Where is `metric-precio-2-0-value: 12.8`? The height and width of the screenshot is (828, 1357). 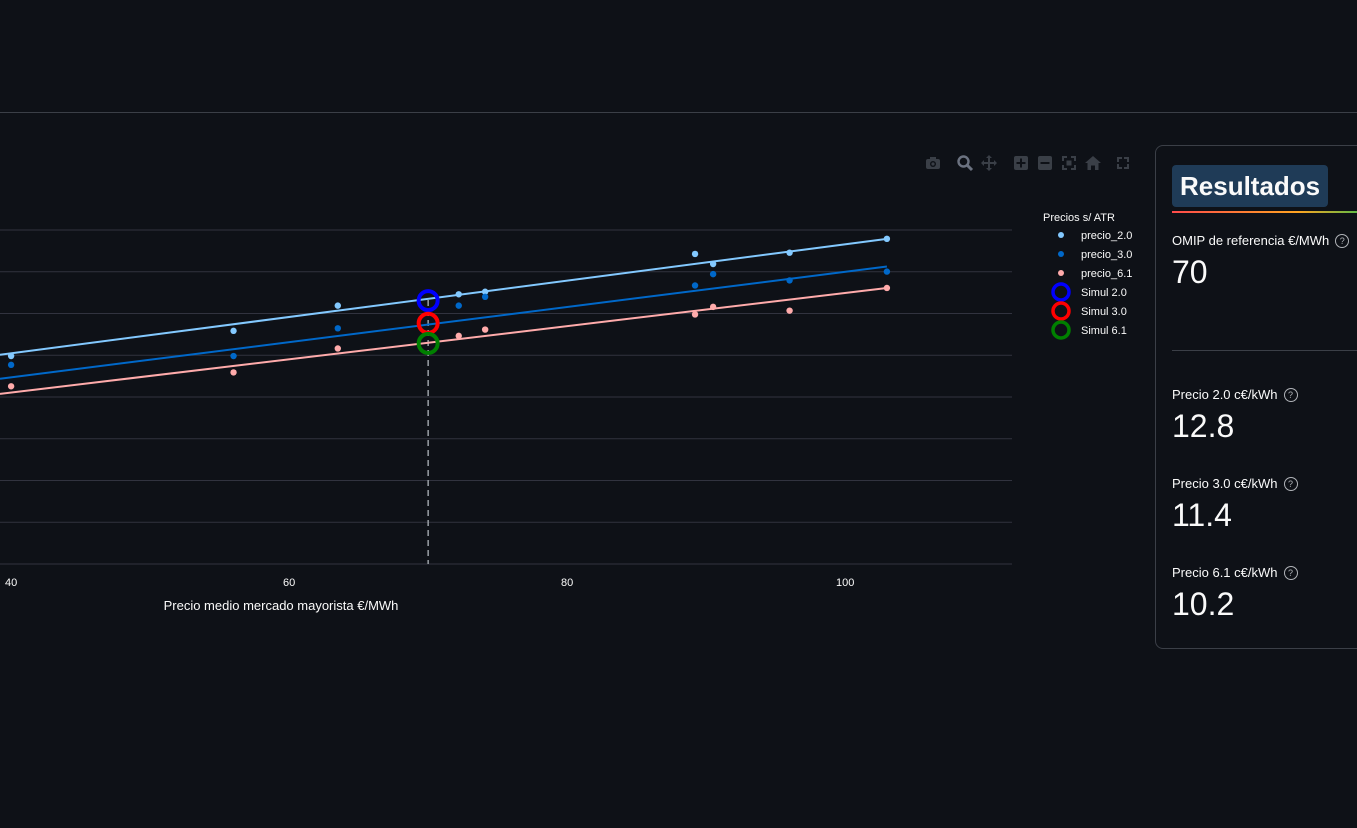 metric-precio-2-0-value: 12.8 is located at coordinates (1203, 426).